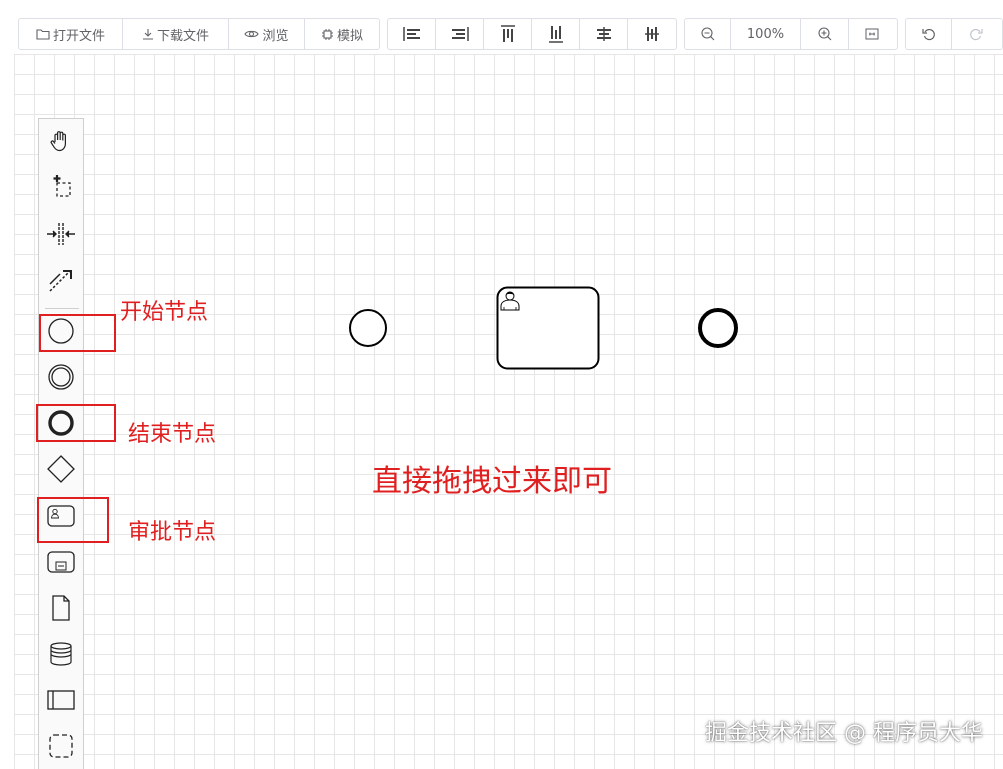 The width and height of the screenshot is (1003, 769). What do you see at coordinates (844, 733) in the screenshot?
I see `watermark: 掘金技术社区 @ 程序员大华` at bounding box center [844, 733].